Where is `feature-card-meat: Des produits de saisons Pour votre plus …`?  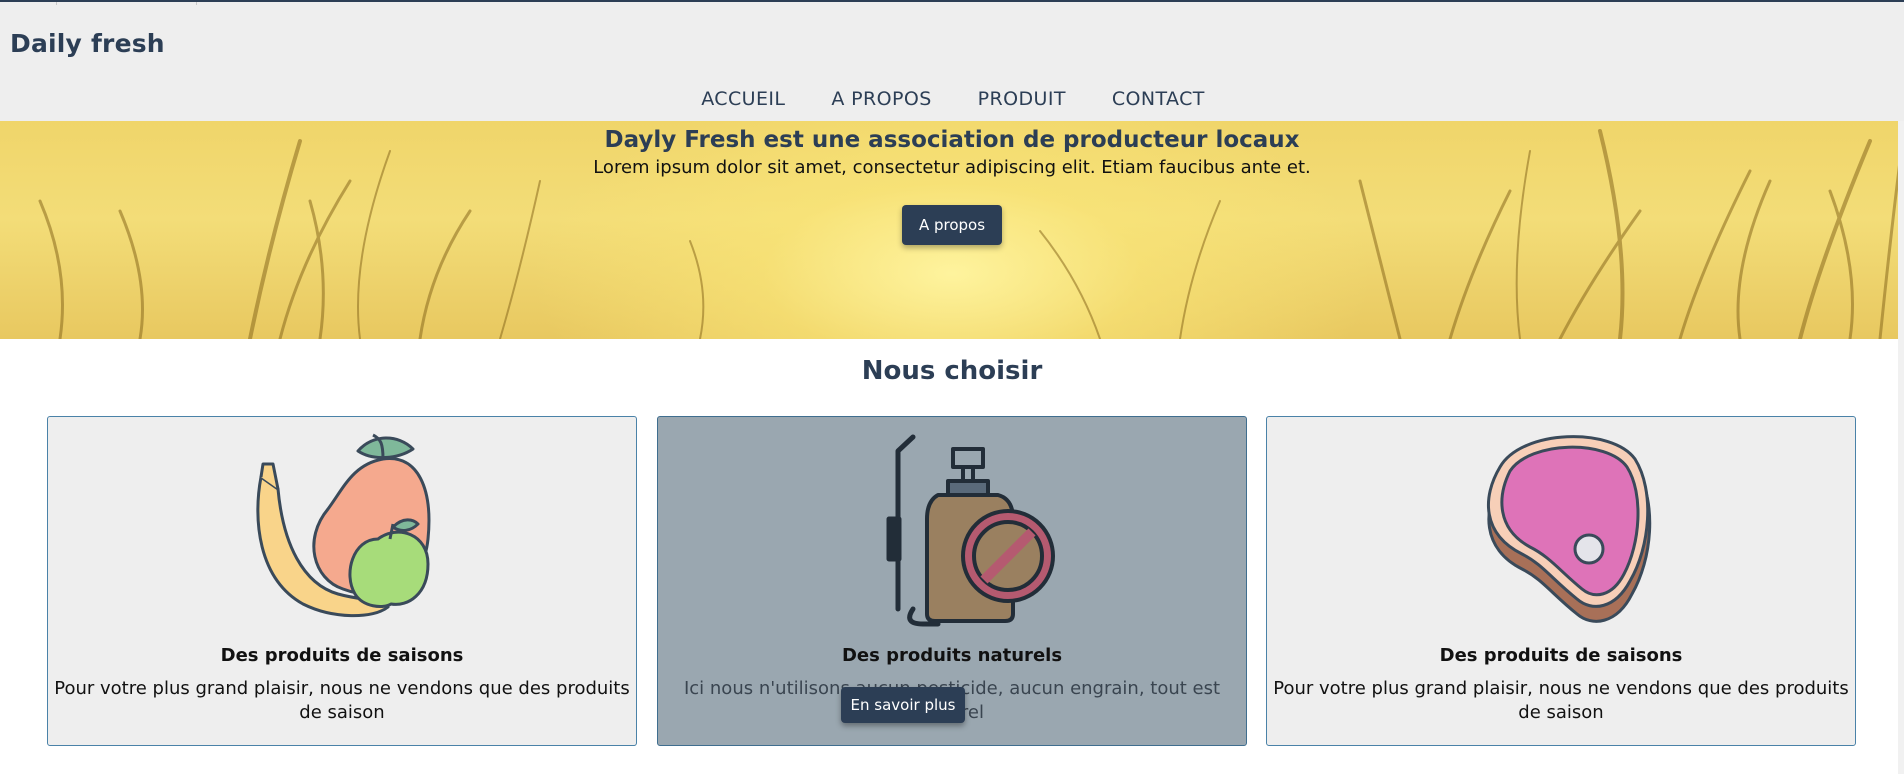
feature-card-meat: Des produits de saisons Pour votre plus … is located at coordinates (1561, 581).